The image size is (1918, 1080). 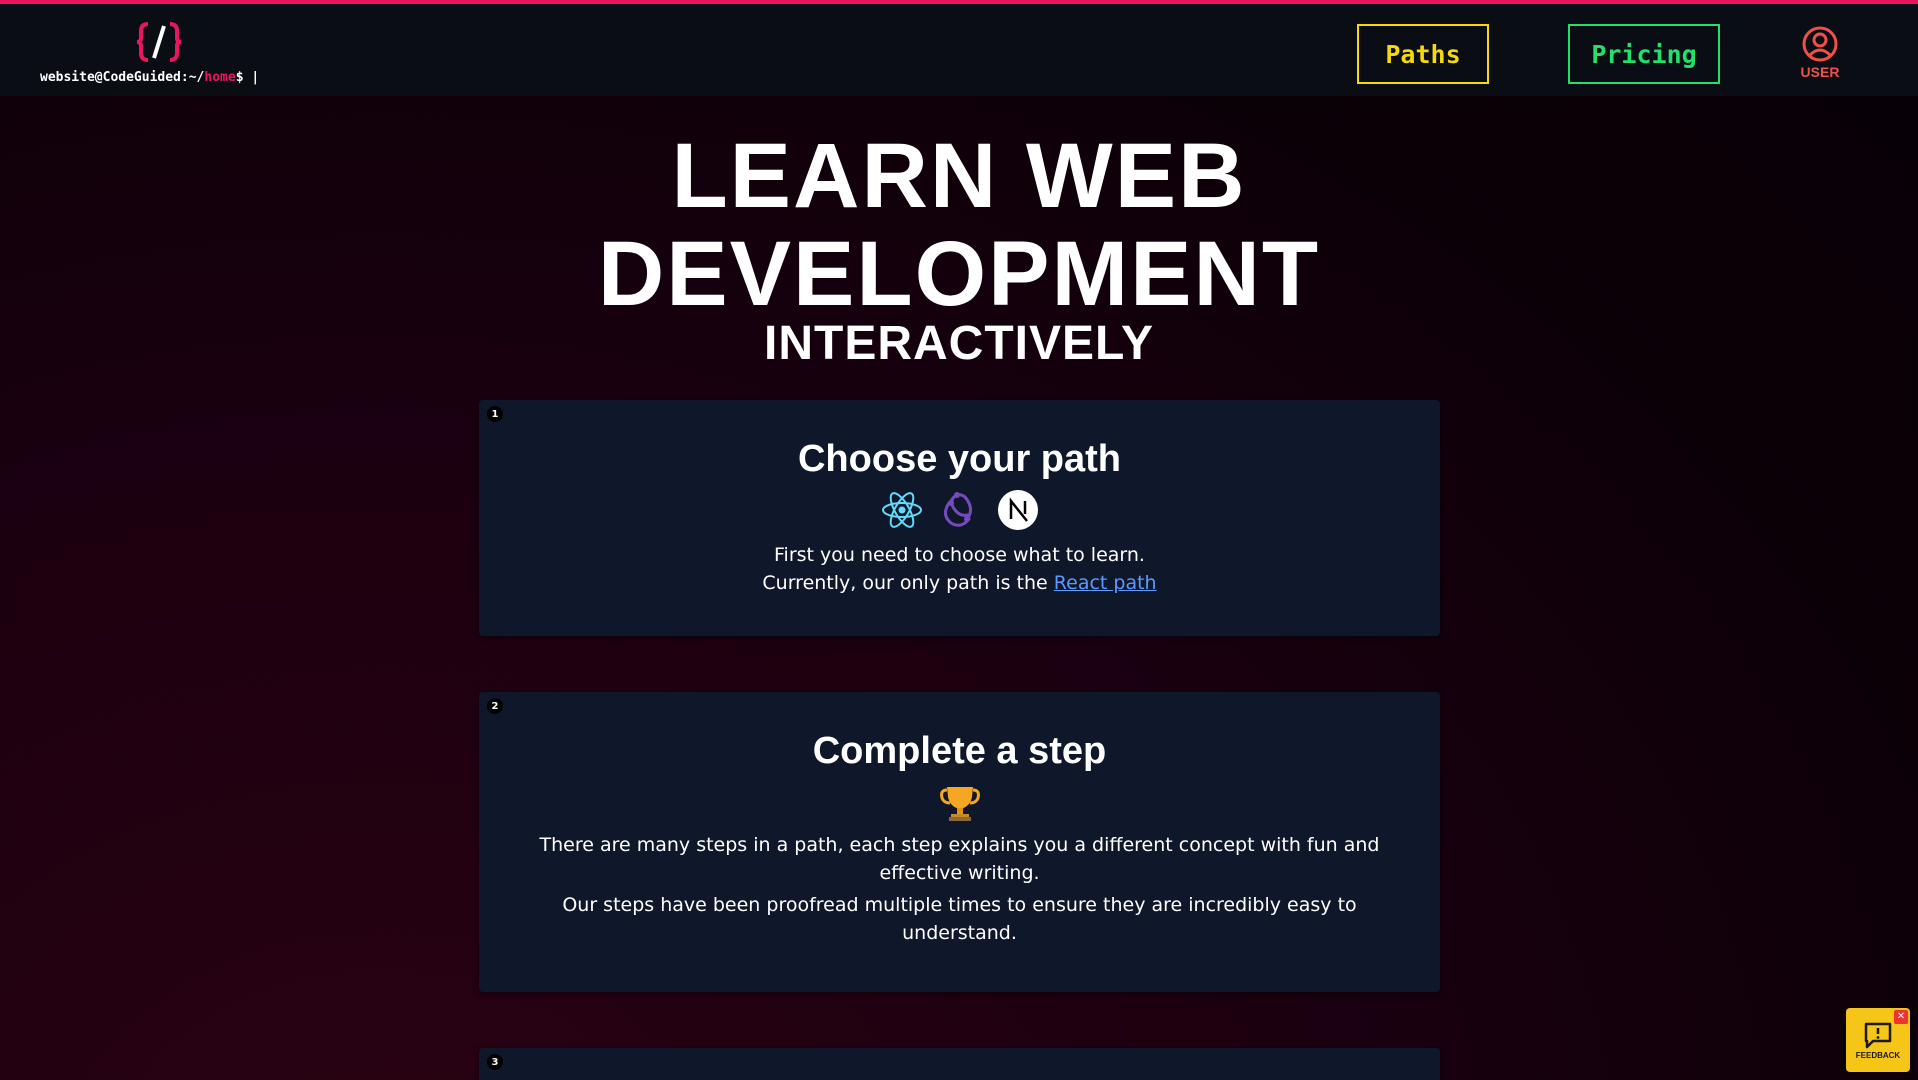 I want to click on hero-title-line1: LEARN WEB, so click(x=959, y=176).